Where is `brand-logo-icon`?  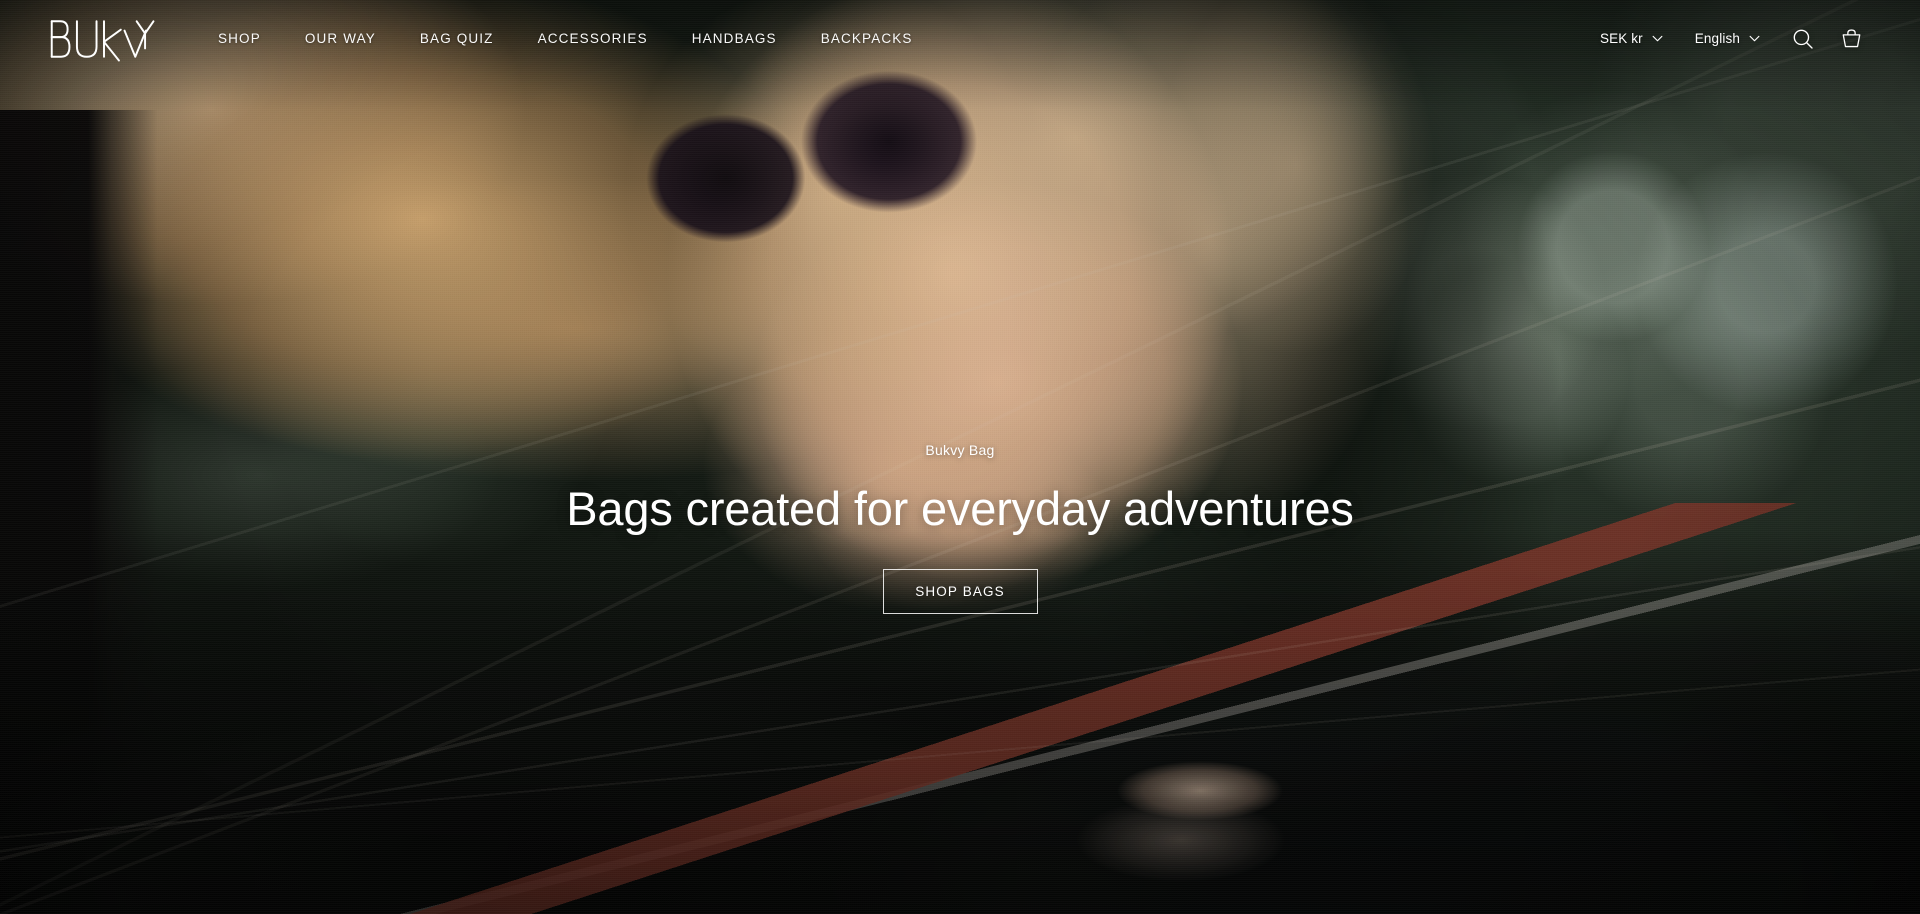
brand-logo-icon is located at coordinates (102, 40).